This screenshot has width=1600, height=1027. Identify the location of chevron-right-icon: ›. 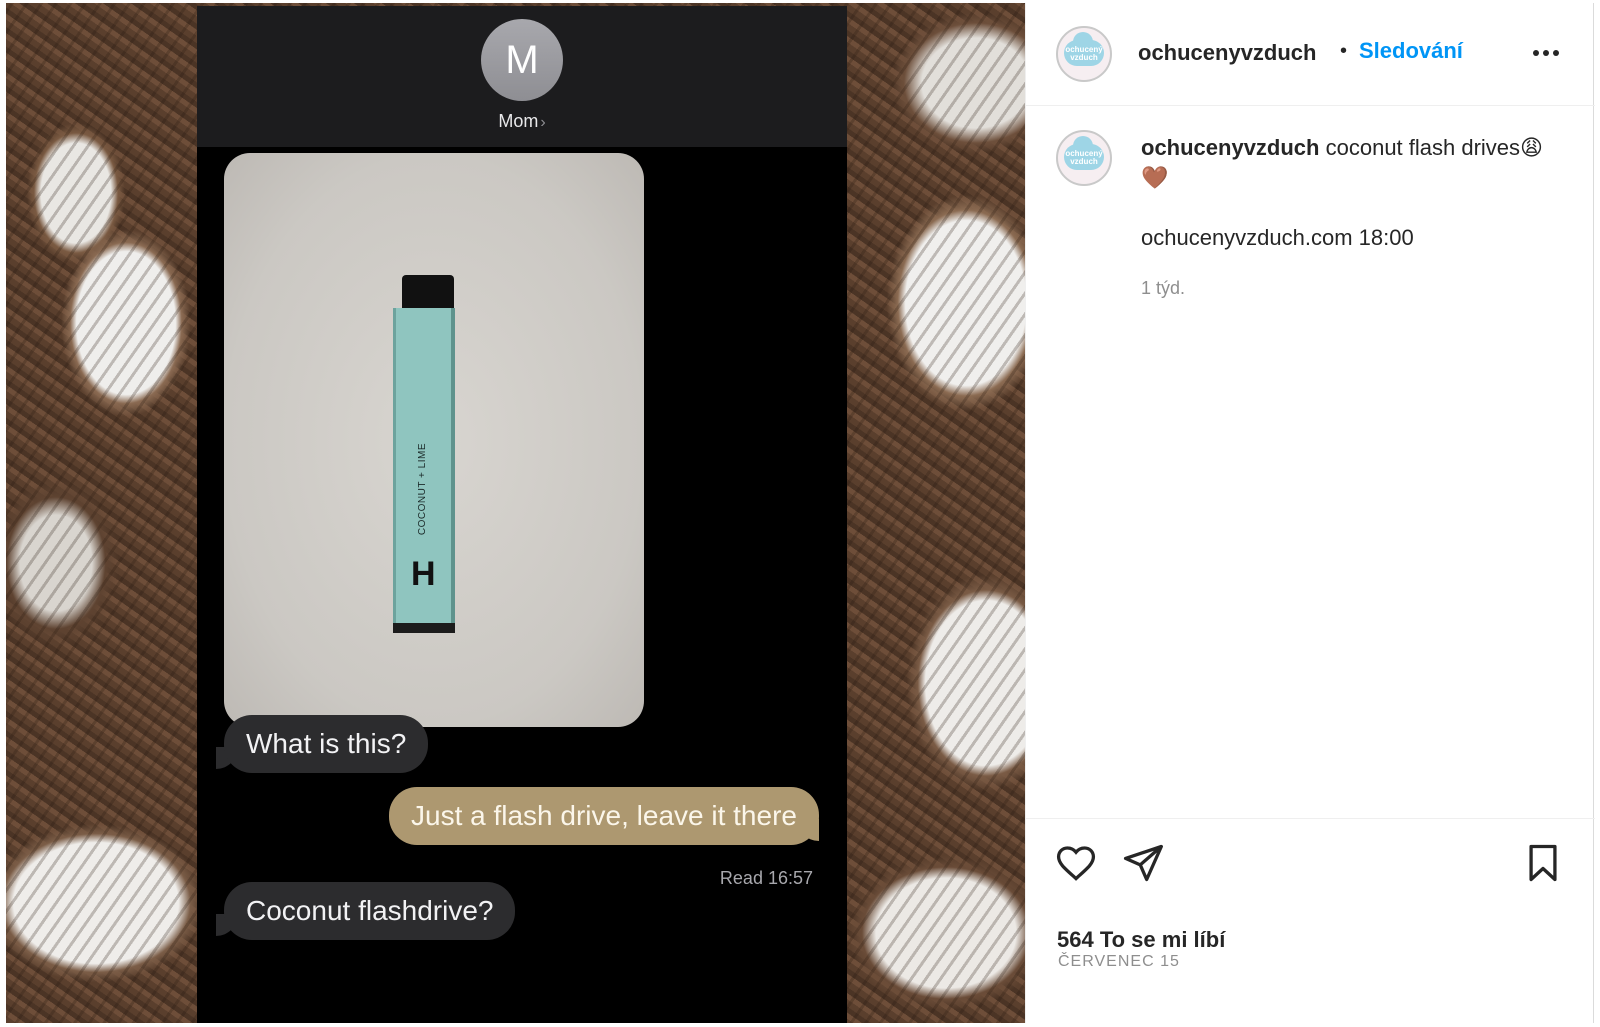
(543, 122).